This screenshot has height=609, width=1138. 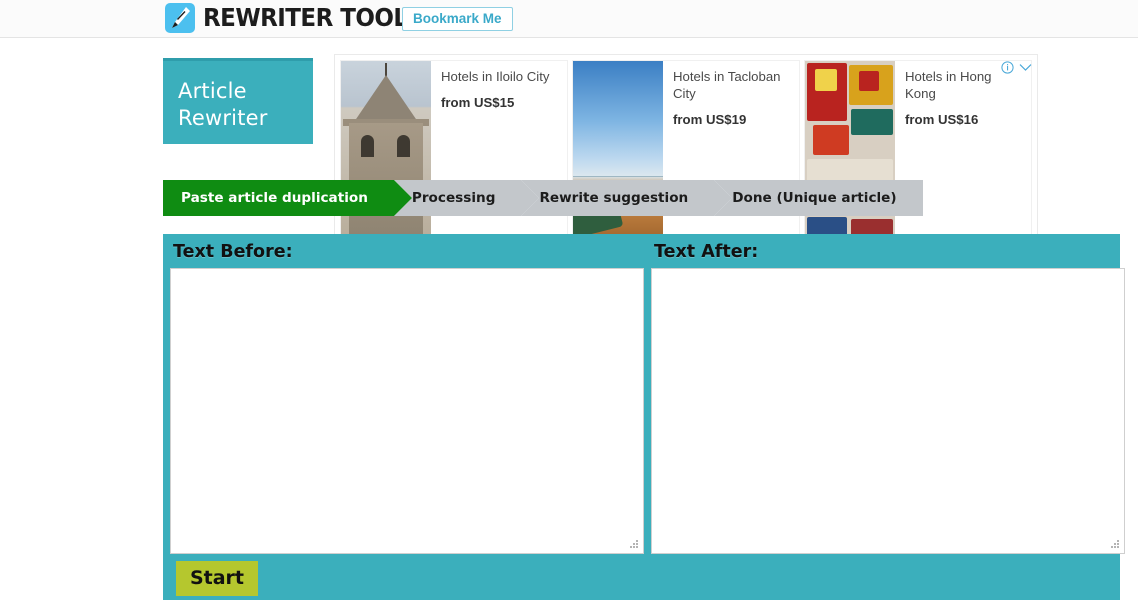 I want to click on step-done-unique-article: Done (Unique article), so click(x=818, y=198).